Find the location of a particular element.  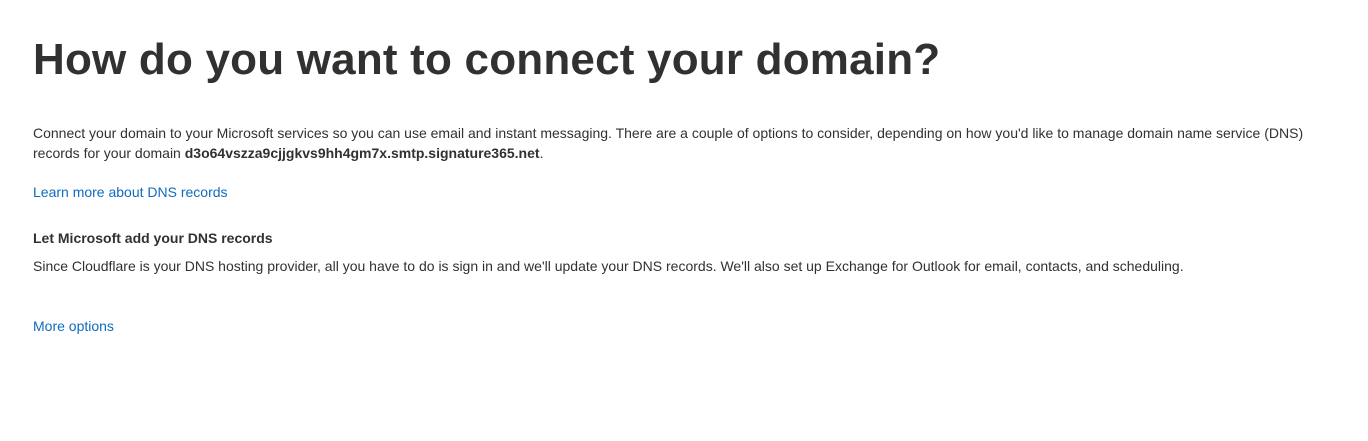

more-options-link: More options is located at coordinates (73, 326).